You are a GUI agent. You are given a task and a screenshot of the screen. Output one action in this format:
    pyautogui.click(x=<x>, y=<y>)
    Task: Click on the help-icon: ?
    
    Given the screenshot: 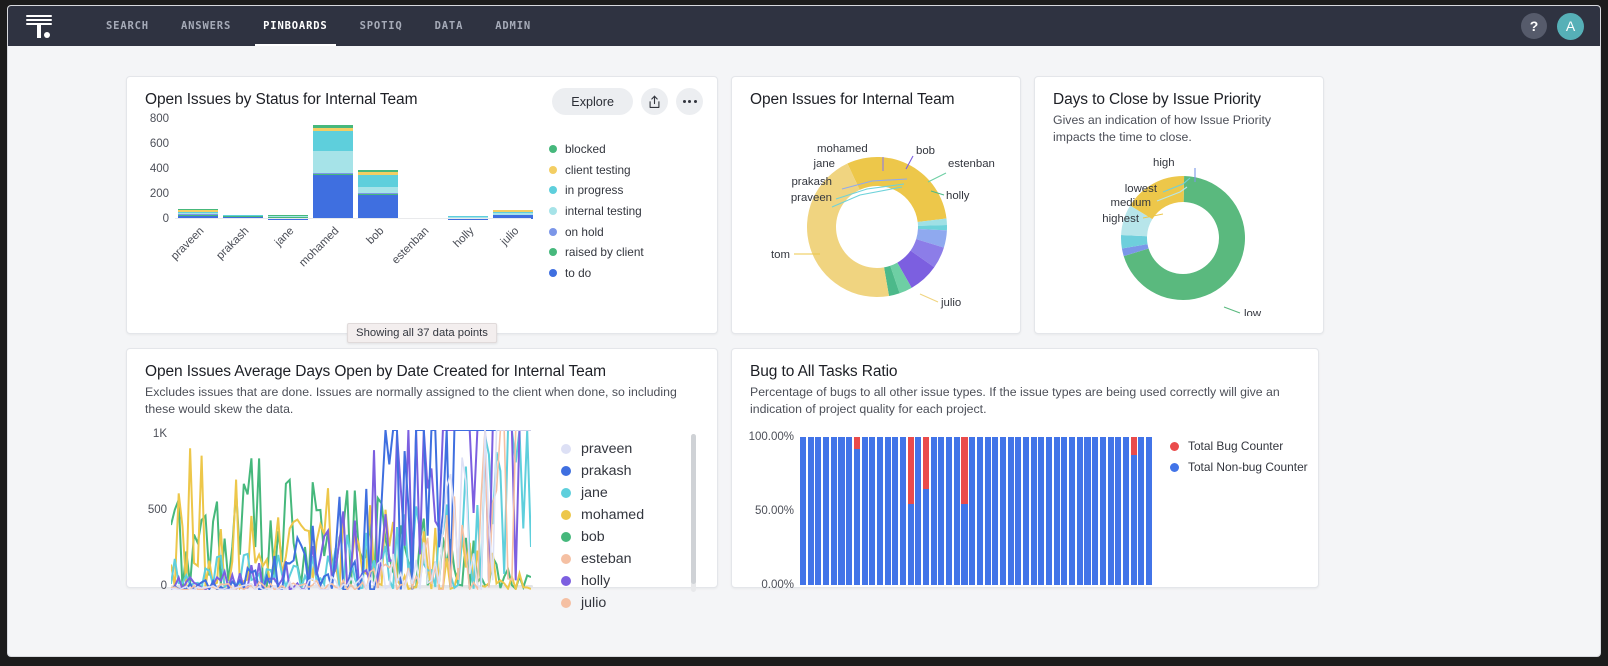 What is the action you would take?
    pyautogui.click(x=1534, y=26)
    